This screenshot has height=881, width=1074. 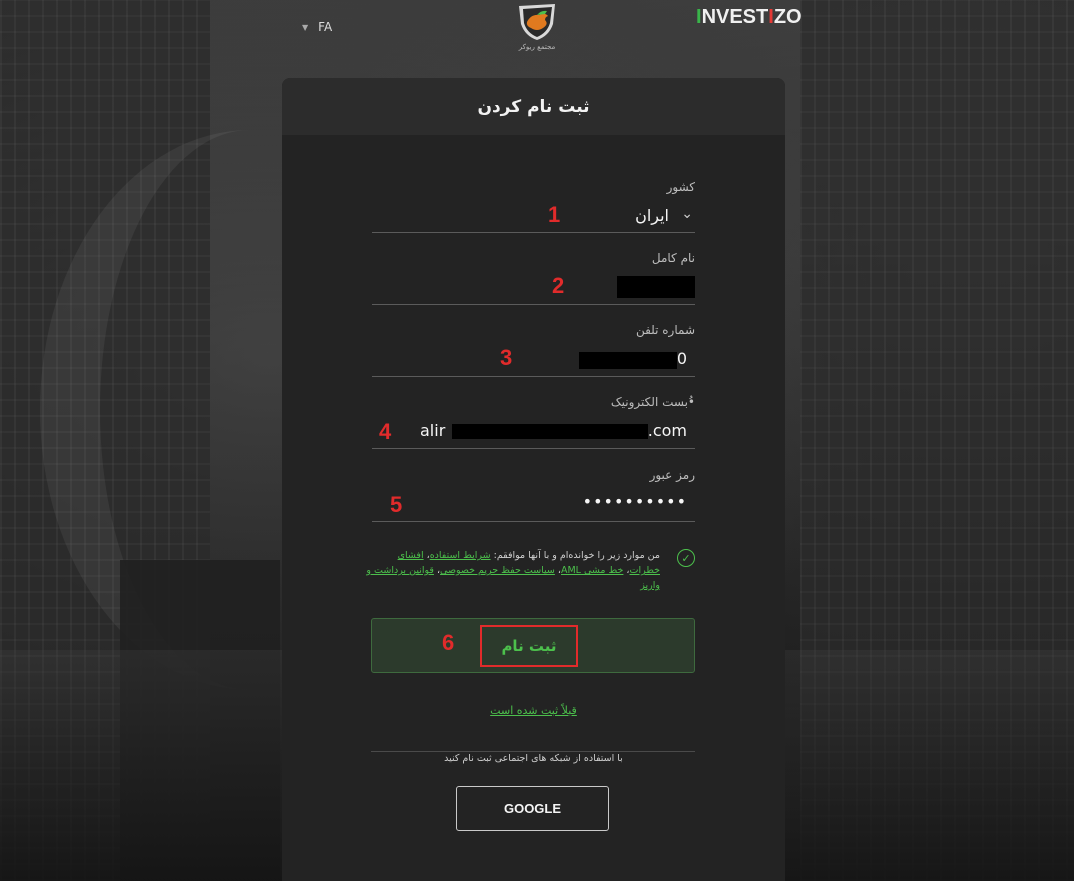 What do you see at coordinates (448, 642) in the screenshot?
I see `annotation-marker-6: 6` at bounding box center [448, 642].